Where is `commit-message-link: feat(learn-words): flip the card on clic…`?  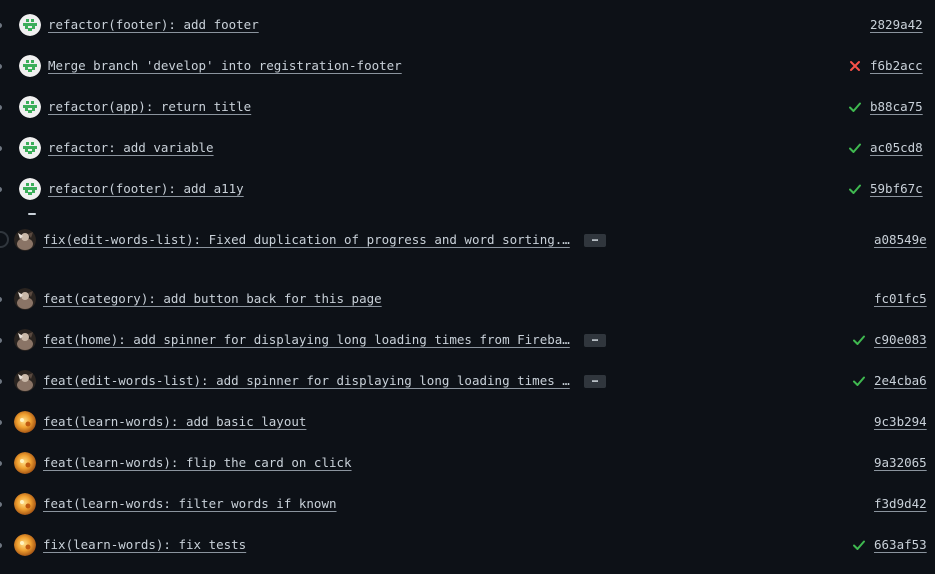 commit-message-link: feat(learn-words): flip the card on clic… is located at coordinates (197, 462).